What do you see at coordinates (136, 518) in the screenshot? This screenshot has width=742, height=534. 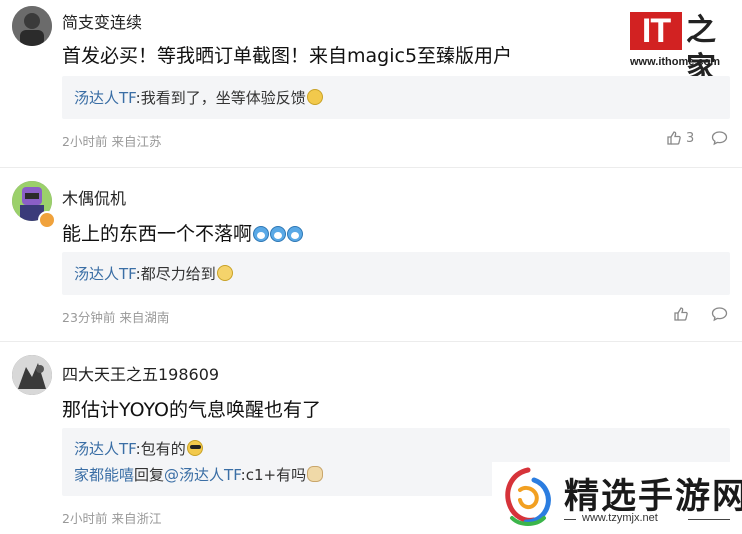 I see `comment-location: 来自浙江` at bounding box center [136, 518].